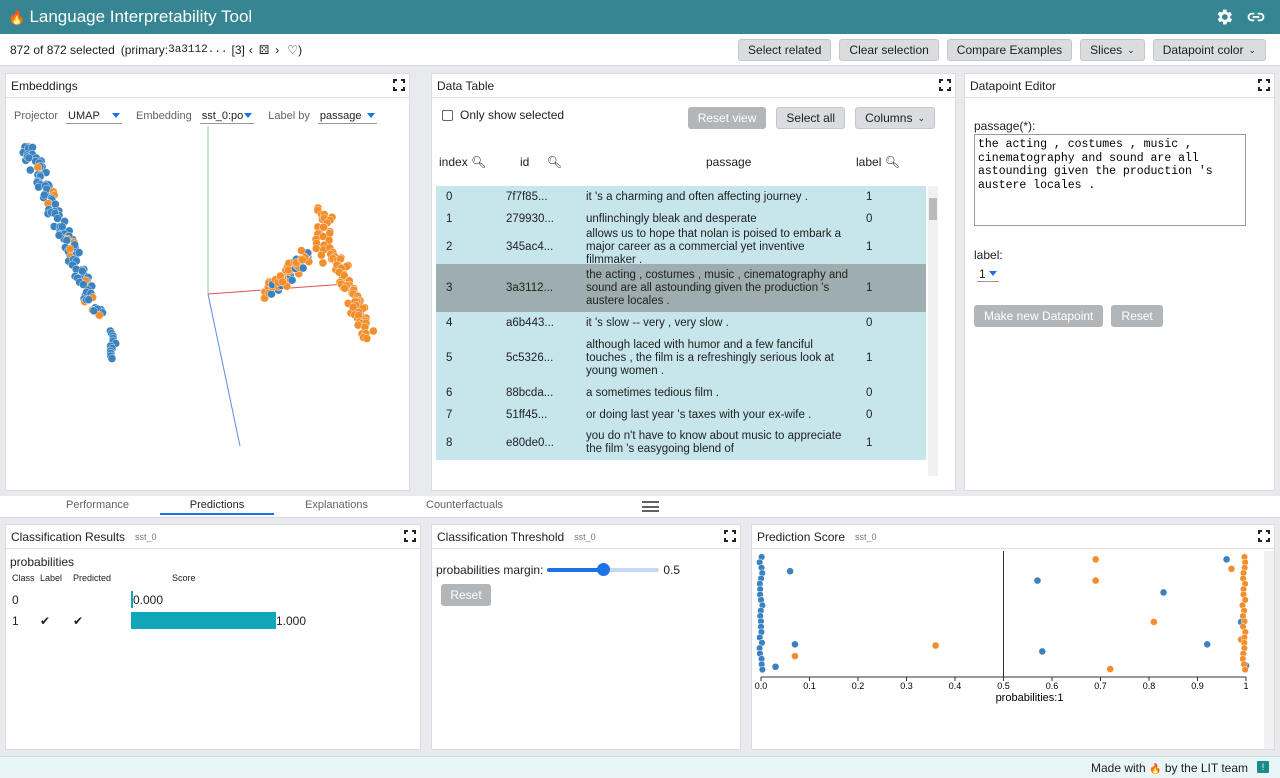 Image resolution: width=1280 pixels, height=778 pixels. What do you see at coordinates (1224, 17) in the screenshot?
I see `gear-icon` at bounding box center [1224, 17].